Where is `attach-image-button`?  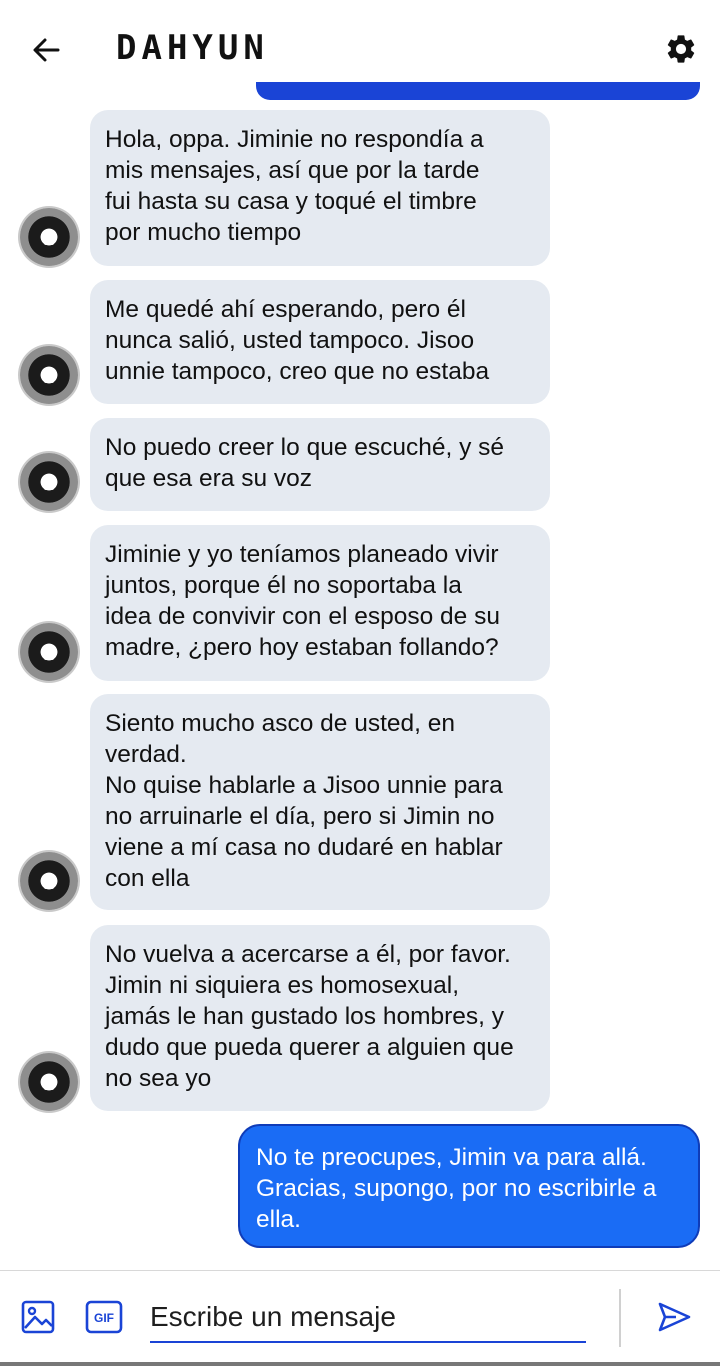
attach-image-button is located at coordinates (38, 1317).